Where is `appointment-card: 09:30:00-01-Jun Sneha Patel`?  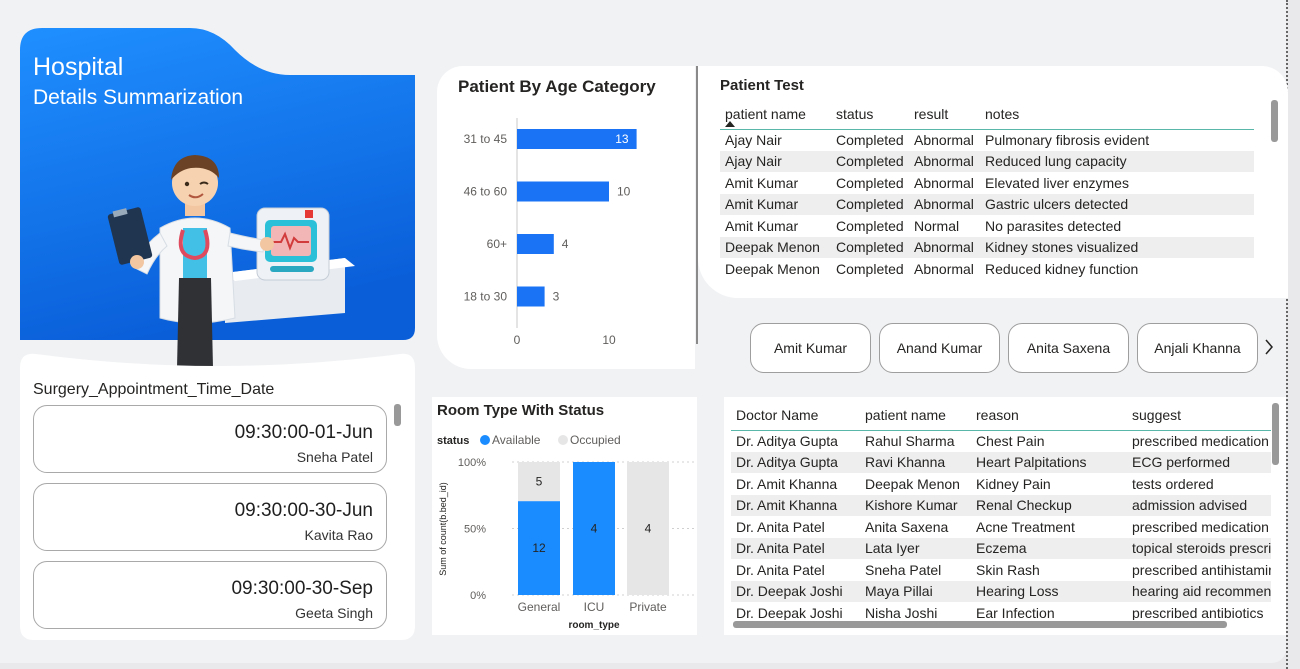 appointment-card: 09:30:00-01-Jun Sneha Patel is located at coordinates (210, 439).